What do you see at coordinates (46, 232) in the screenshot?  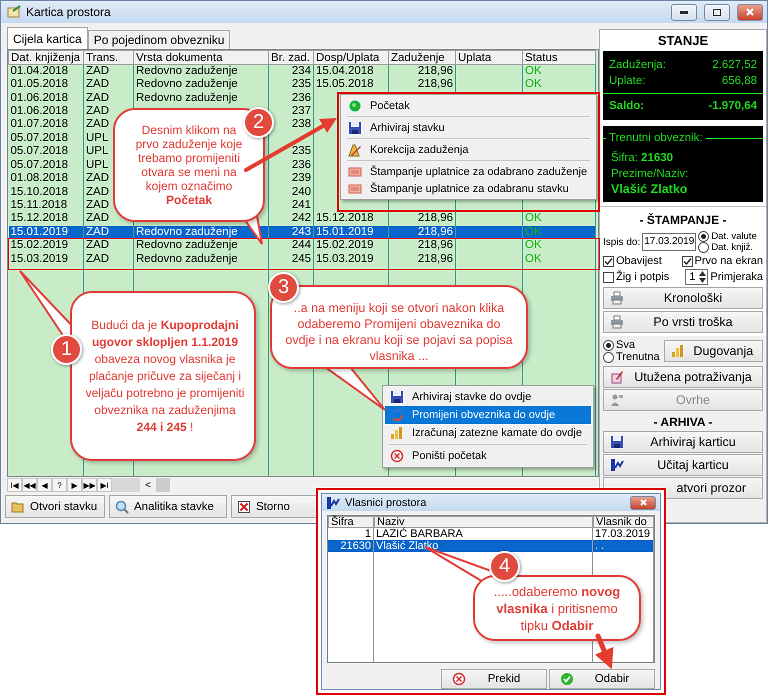 I see `table-cell: 15.01.2019` at bounding box center [46, 232].